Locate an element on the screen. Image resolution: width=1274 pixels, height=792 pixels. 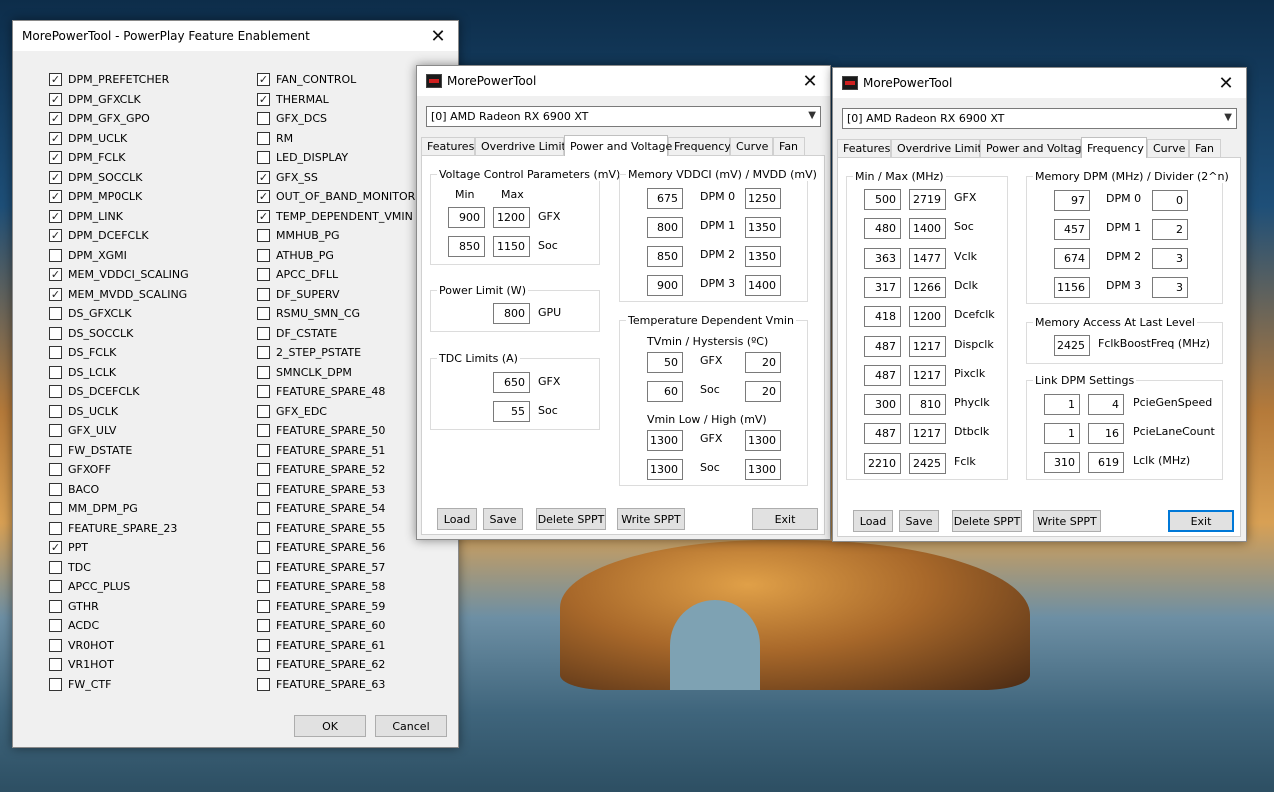
mvdd-field: 1250 is located at coordinates (763, 198).